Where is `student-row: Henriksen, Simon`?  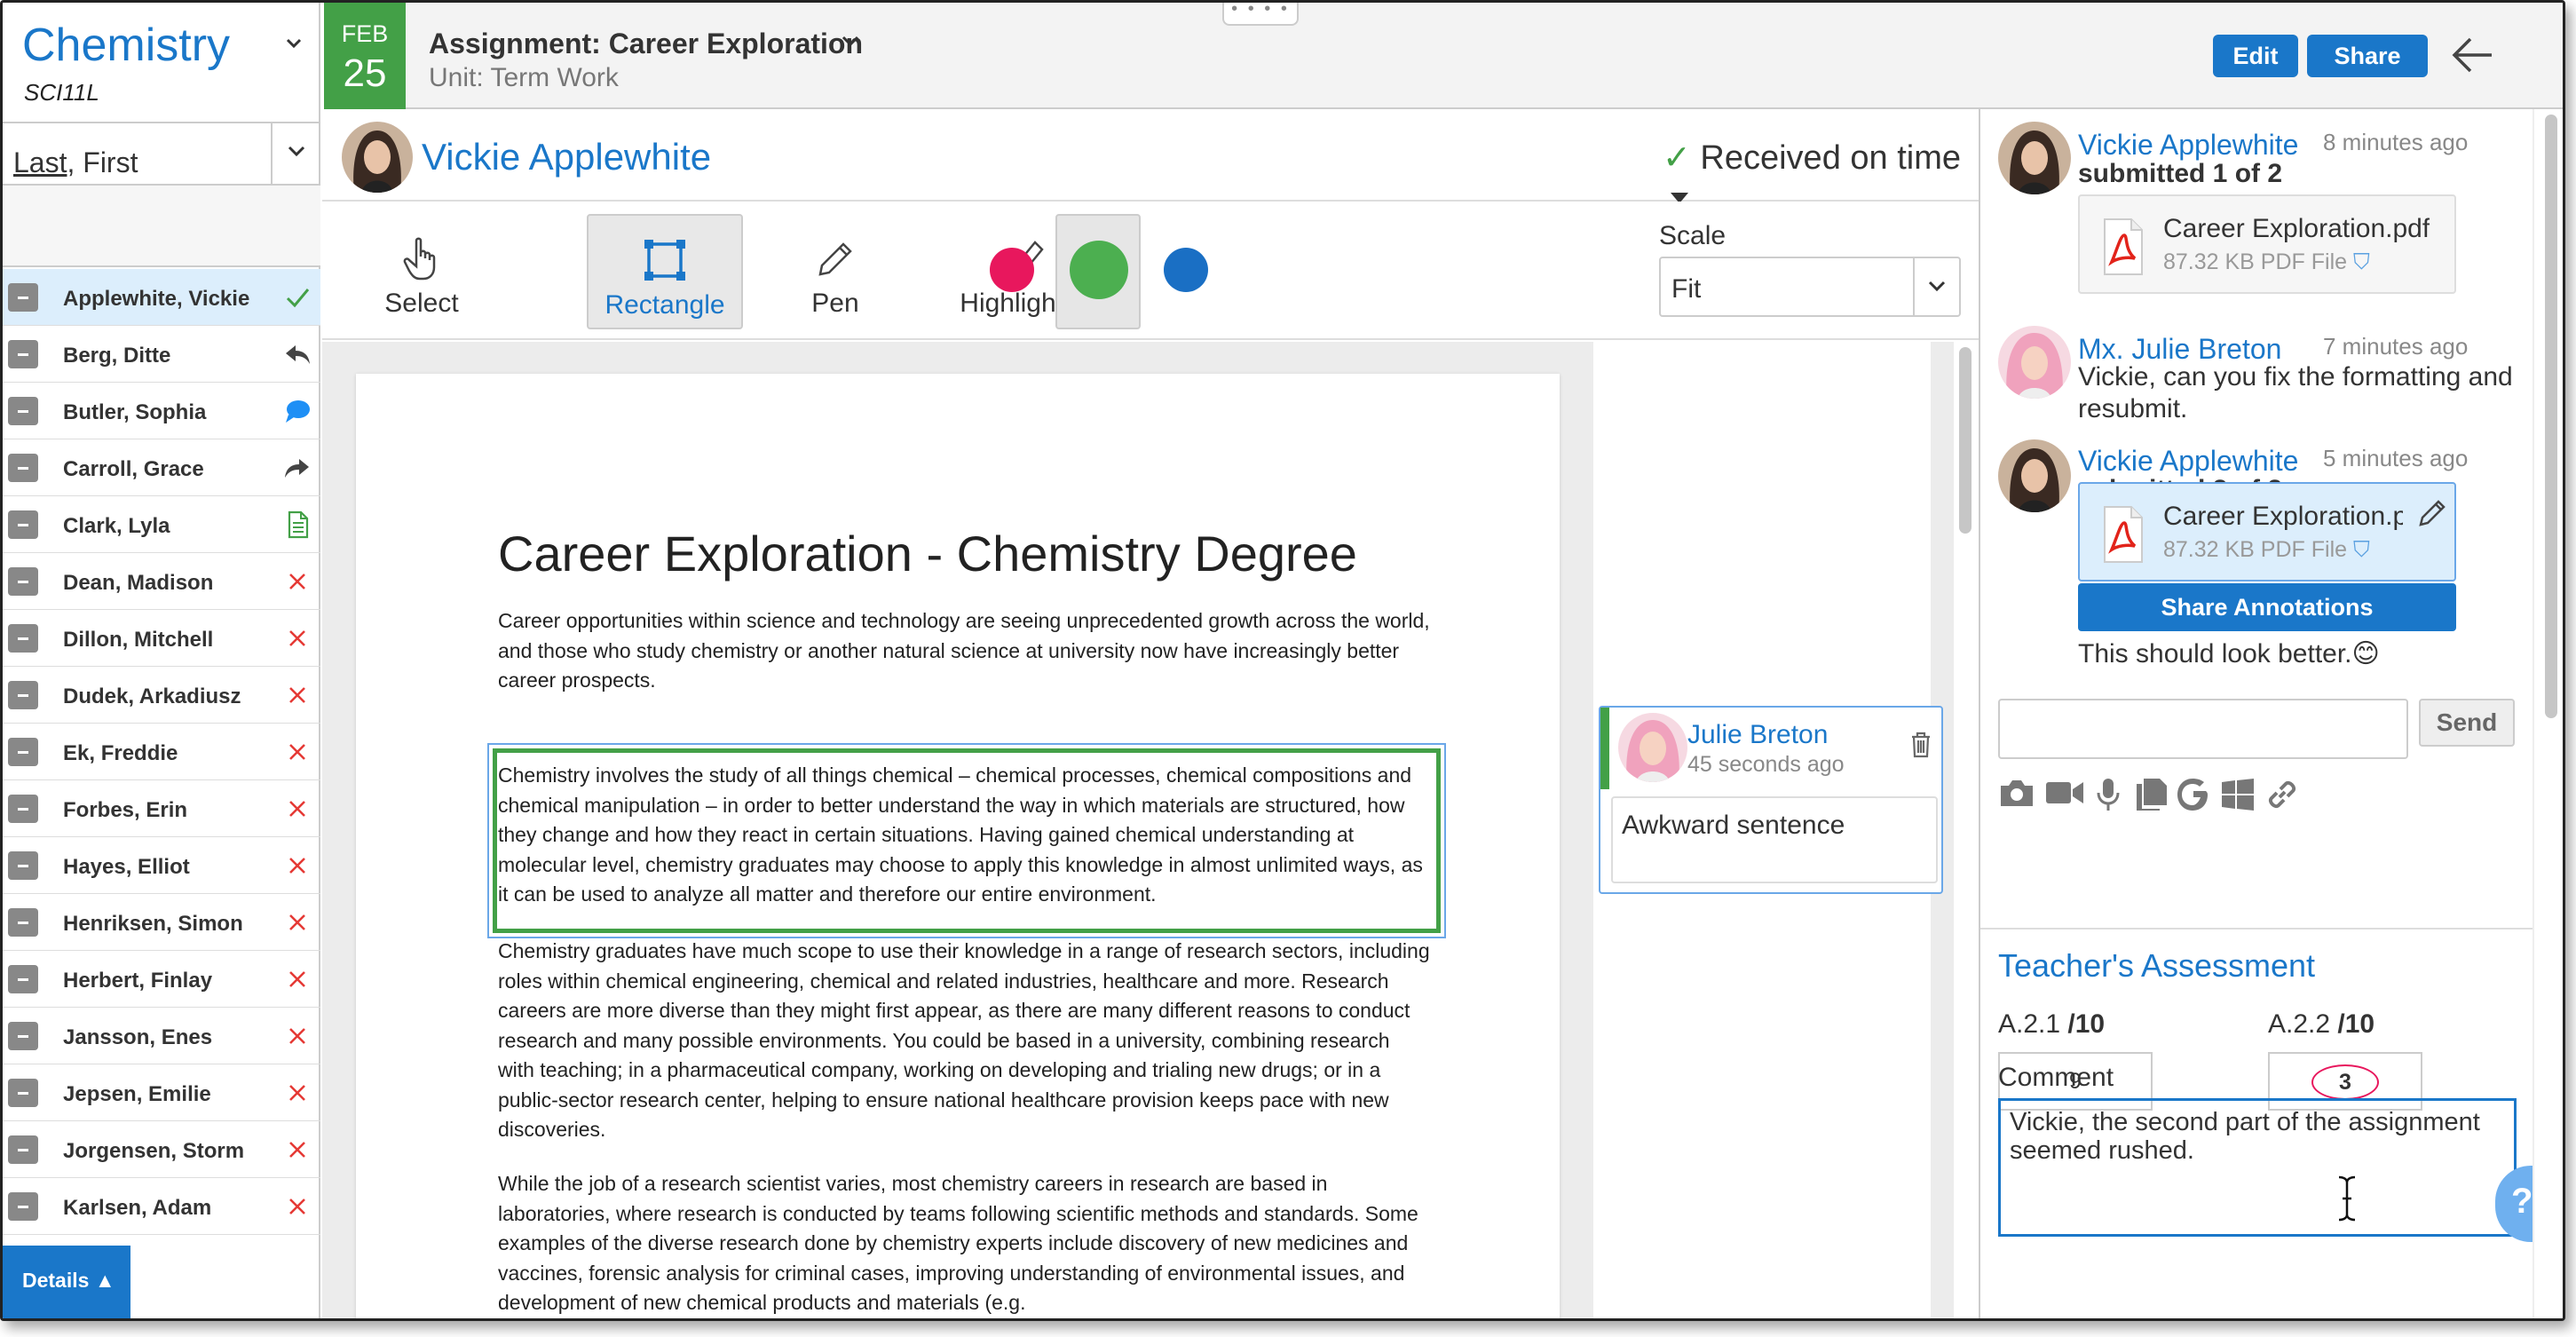
student-row: Henriksen, Simon is located at coordinates (161, 922).